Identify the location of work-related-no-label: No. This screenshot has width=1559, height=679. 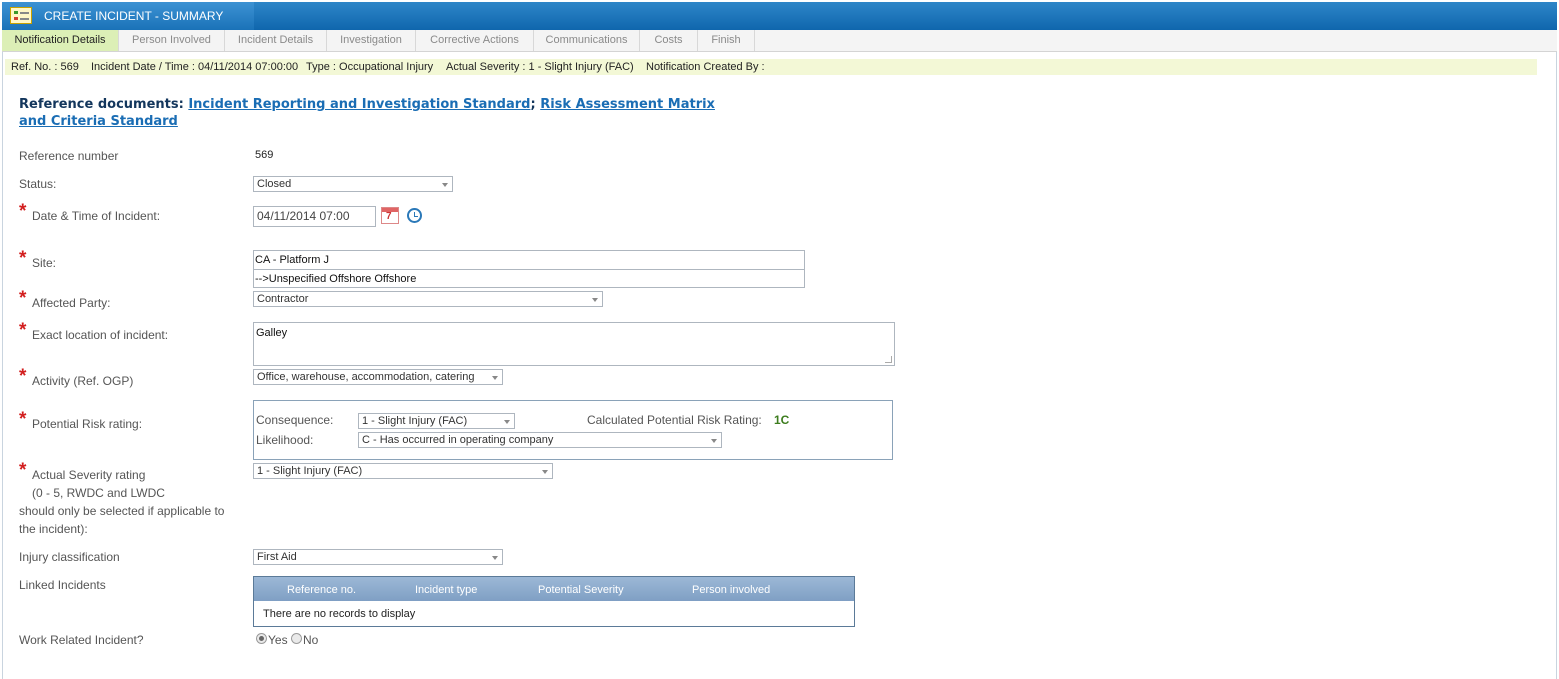
(310, 640).